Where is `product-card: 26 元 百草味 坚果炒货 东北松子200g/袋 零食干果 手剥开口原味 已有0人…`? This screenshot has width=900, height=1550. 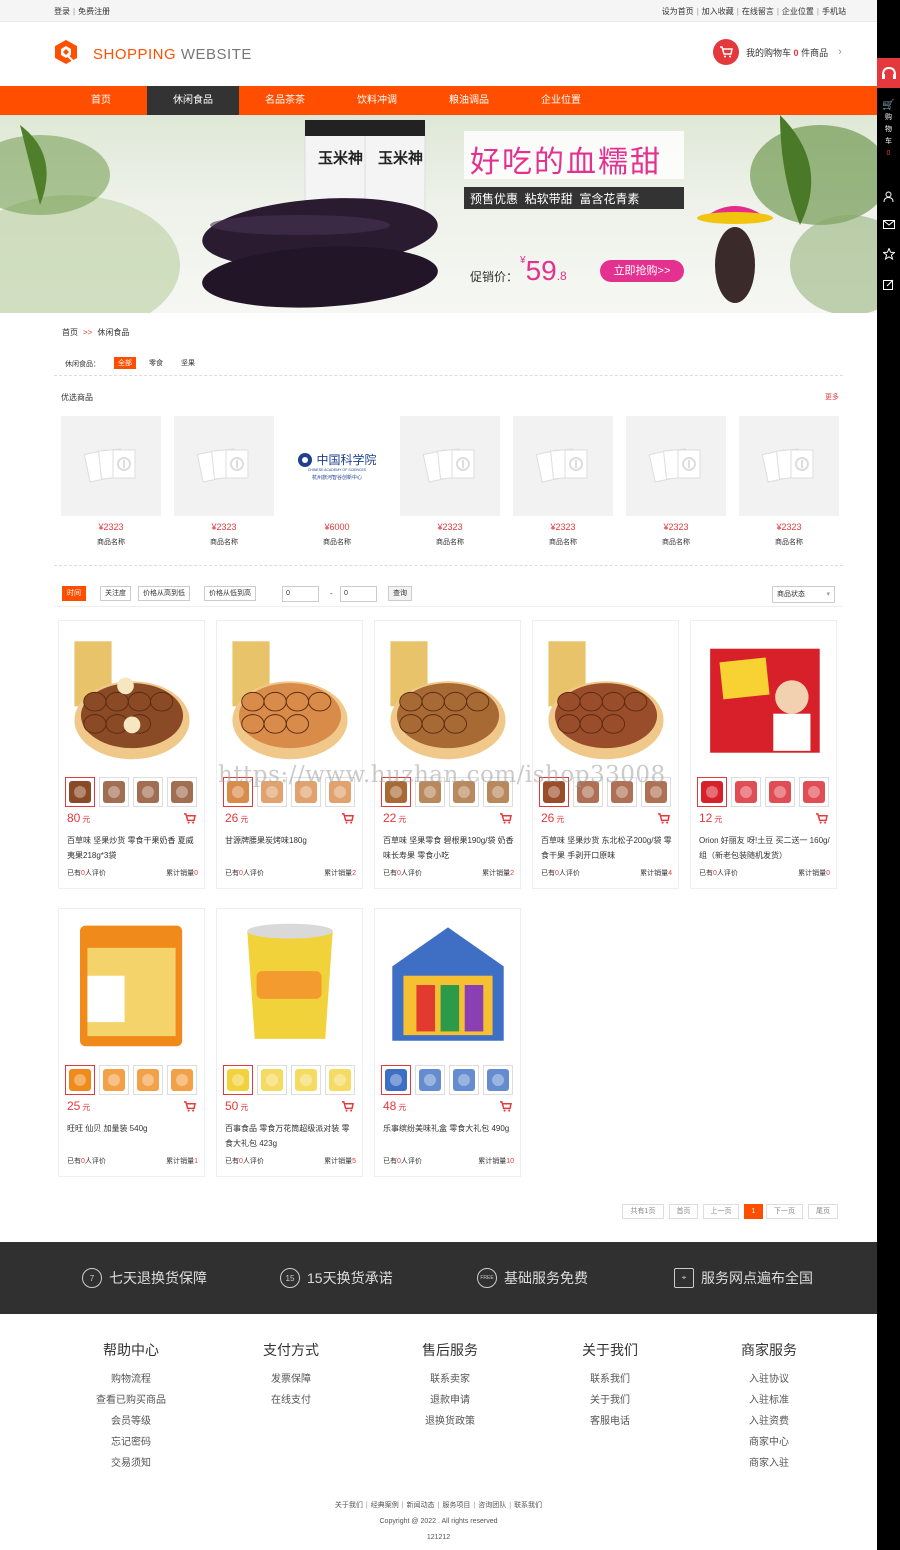 product-card: 26 元 百草味 坚果炒货 东北松子200g/袋 零食干果 手剥开口原味 已有0人… is located at coordinates (605, 754).